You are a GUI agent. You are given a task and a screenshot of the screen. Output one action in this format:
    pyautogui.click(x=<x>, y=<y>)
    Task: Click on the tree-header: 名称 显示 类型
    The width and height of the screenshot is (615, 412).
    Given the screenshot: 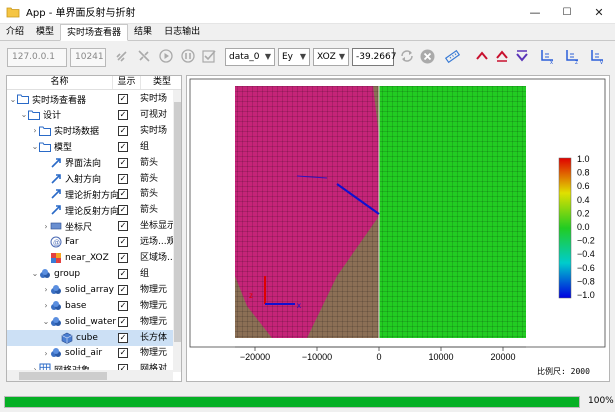 What is the action you would take?
    pyautogui.click(x=94, y=83)
    